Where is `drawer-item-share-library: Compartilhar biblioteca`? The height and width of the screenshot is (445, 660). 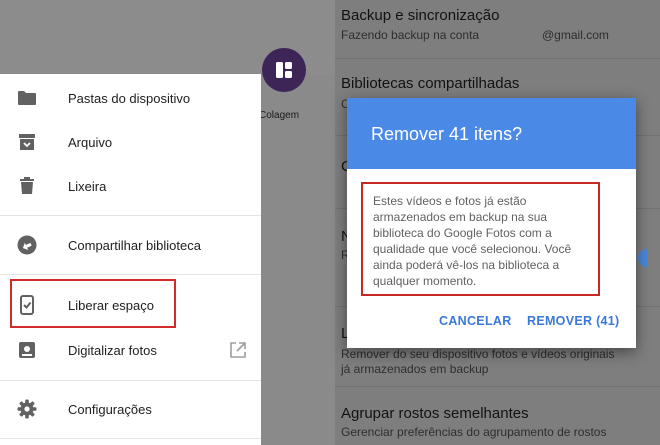 drawer-item-share-library: Compartilhar biblioteca is located at coordinates (130, 245).